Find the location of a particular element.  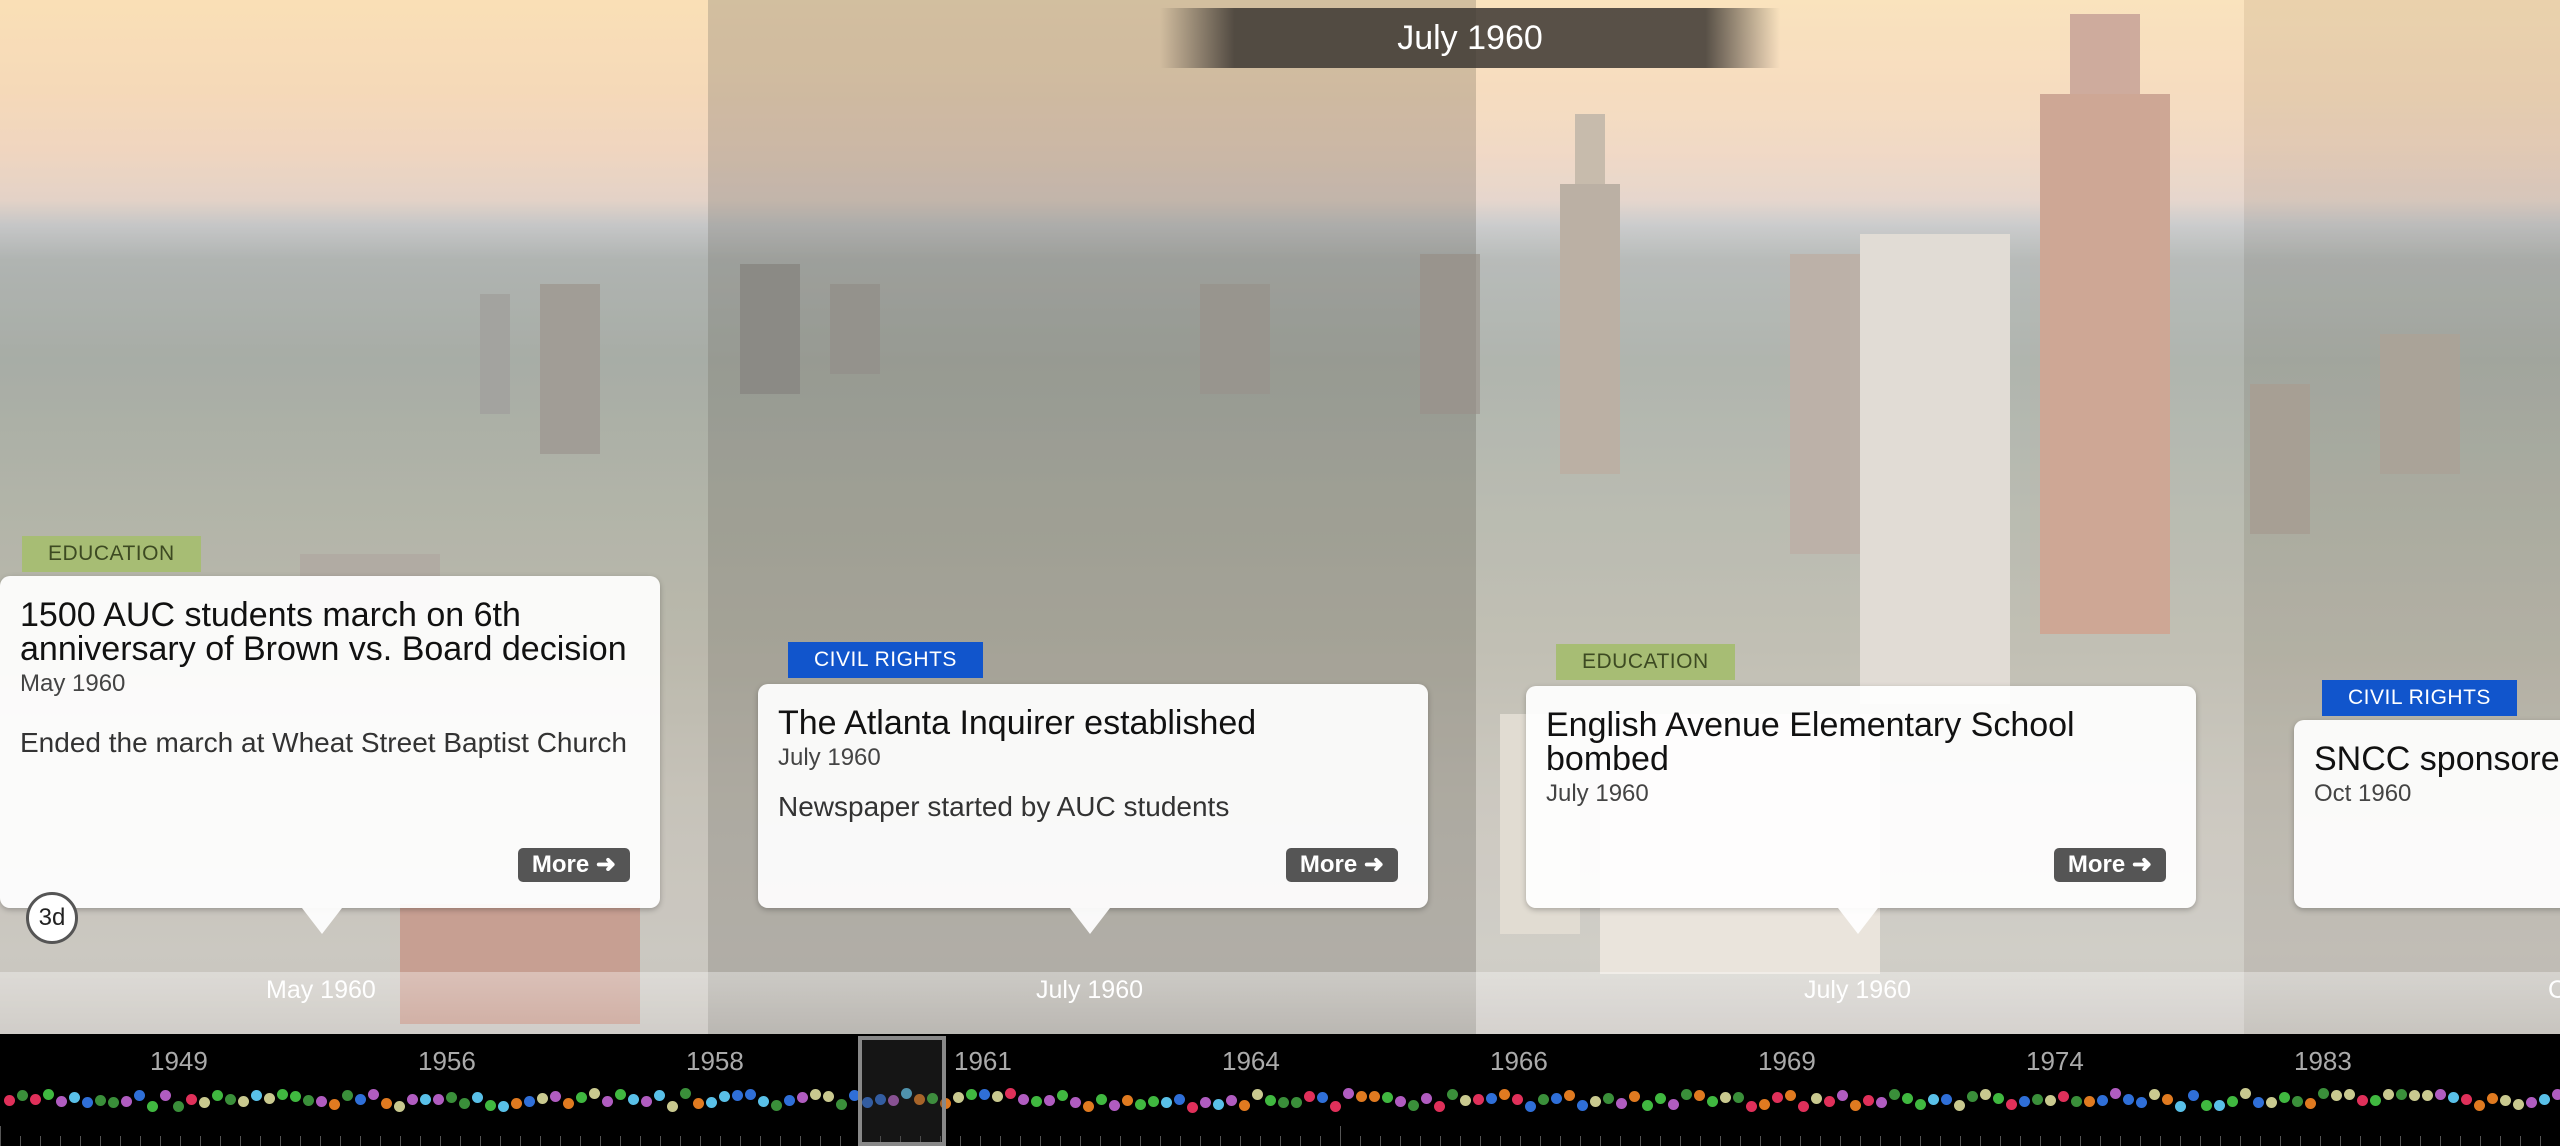

timeline-navigator is located at coordinates (1280, 1090).